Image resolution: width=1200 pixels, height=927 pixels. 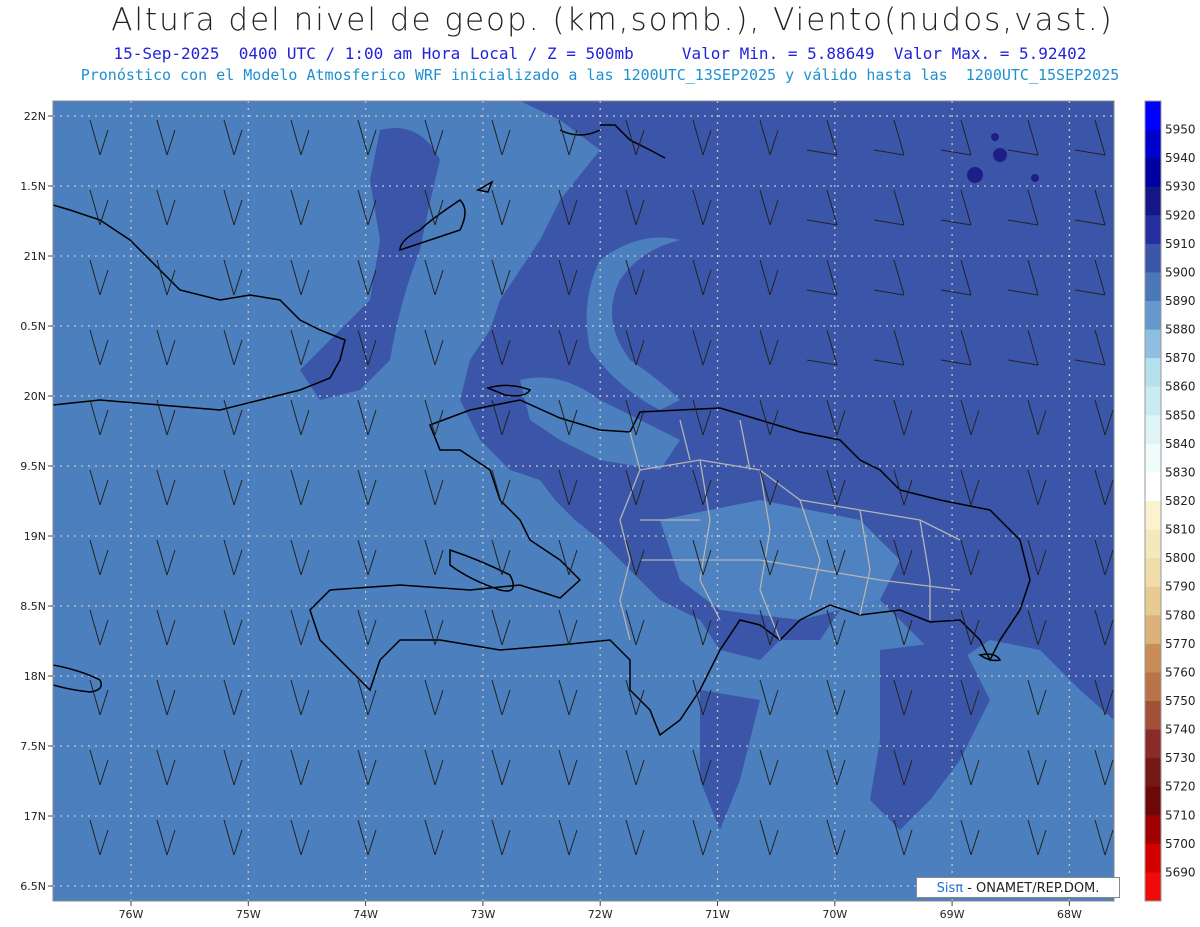 I want to click on colorbar-label: 5830, so click(x=1180, y=472).